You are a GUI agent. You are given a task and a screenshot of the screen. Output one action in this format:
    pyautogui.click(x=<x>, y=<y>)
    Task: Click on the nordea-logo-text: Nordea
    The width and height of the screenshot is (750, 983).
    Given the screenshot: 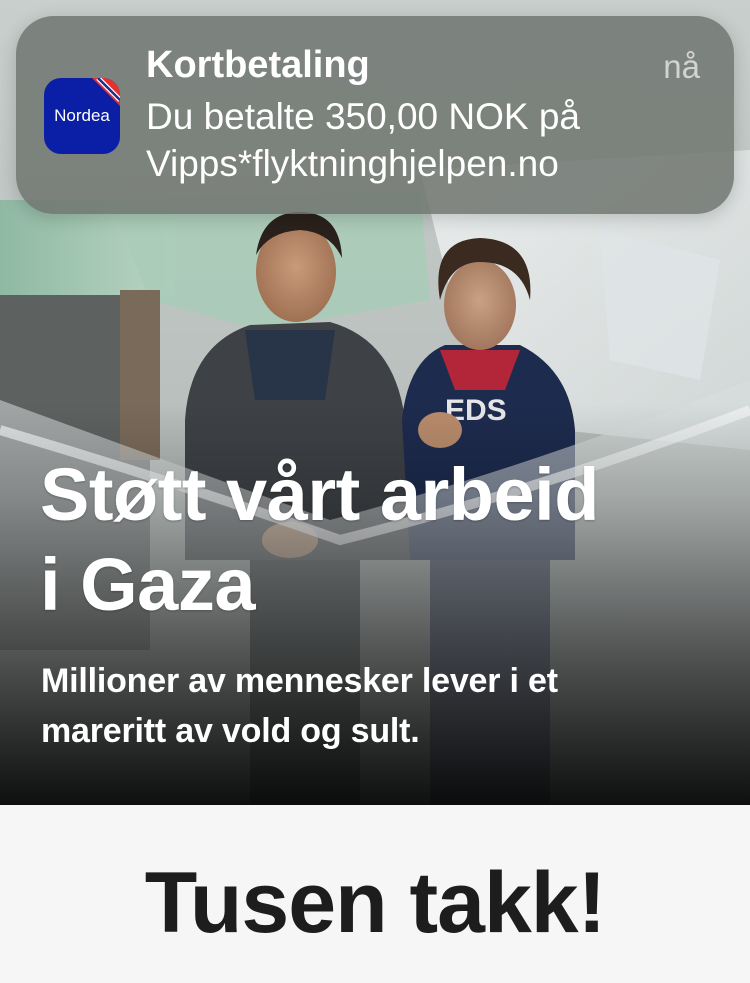 What is the action you would take?
    pyautogui.click(x=82, y=115)
    